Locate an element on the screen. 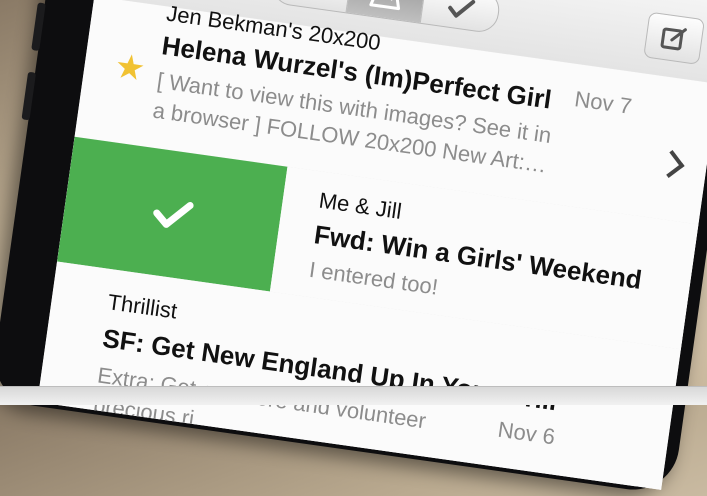 The width and height of the screenshot is (707, 496). clock-icon is located at coordinates (311, 2).